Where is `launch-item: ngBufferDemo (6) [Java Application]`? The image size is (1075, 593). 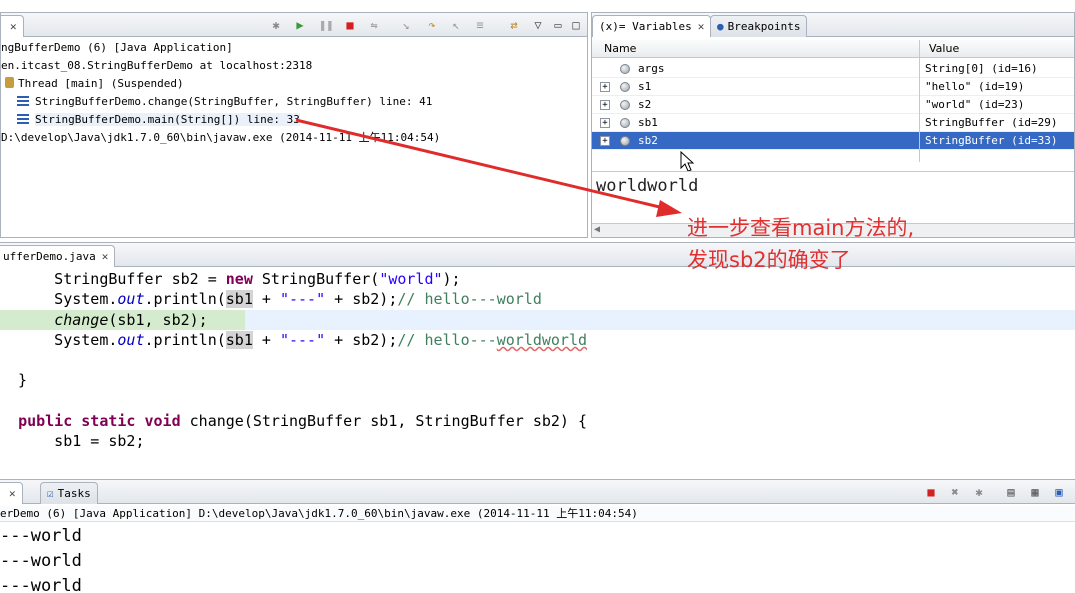 launch-item: ngBufferDemo (6) [Java Application] is located at coordinates (294, 48).